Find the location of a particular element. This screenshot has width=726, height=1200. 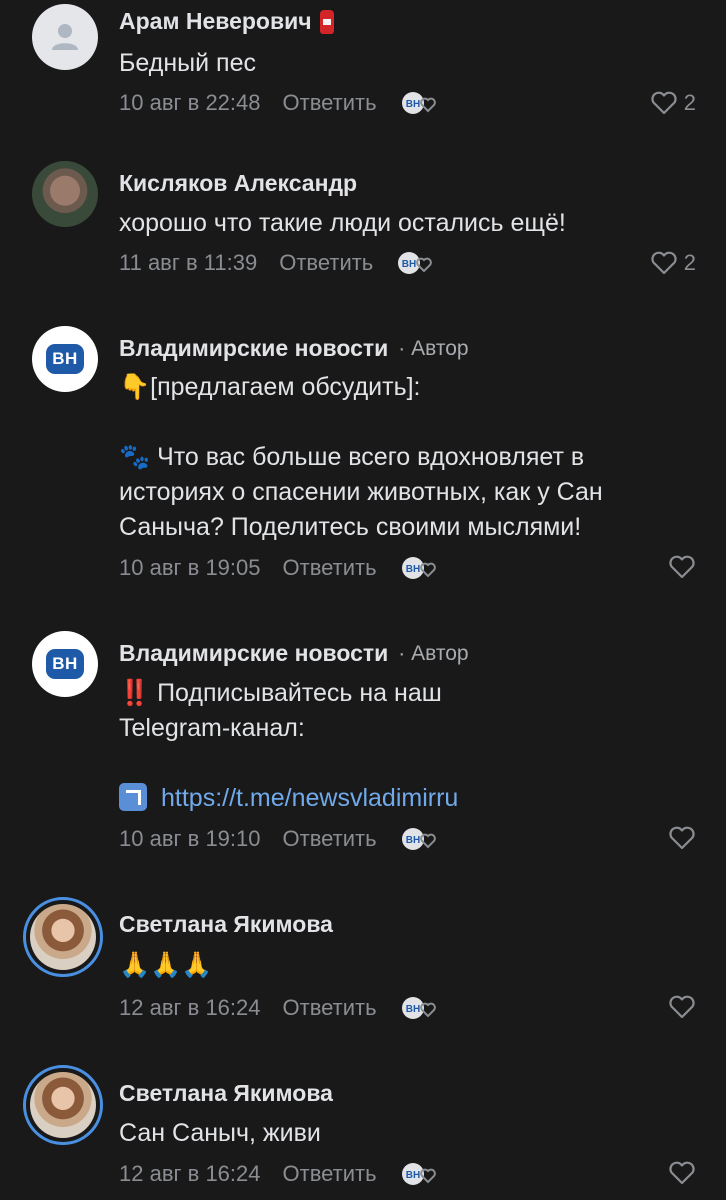

author-name: Кисляков Александр is located at coordinates (238, 183).